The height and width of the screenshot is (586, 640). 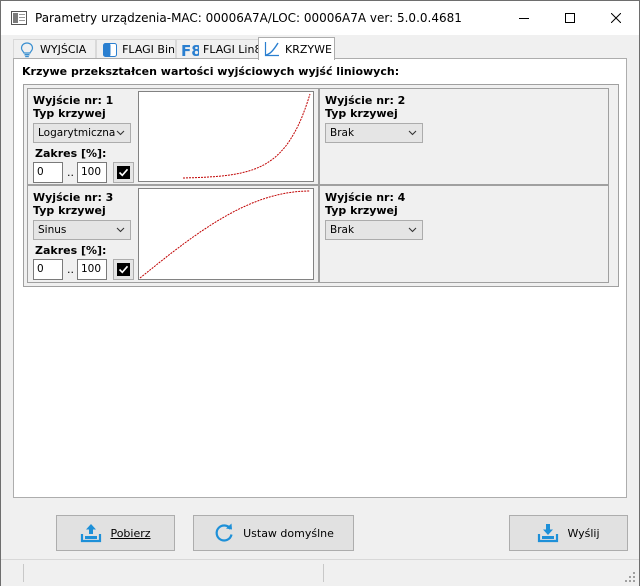 What do you see at coordinates (69, 210) in the screenshot?
I see `output-3-type-label: Typ krzywej` at bounding box center [69, 210].